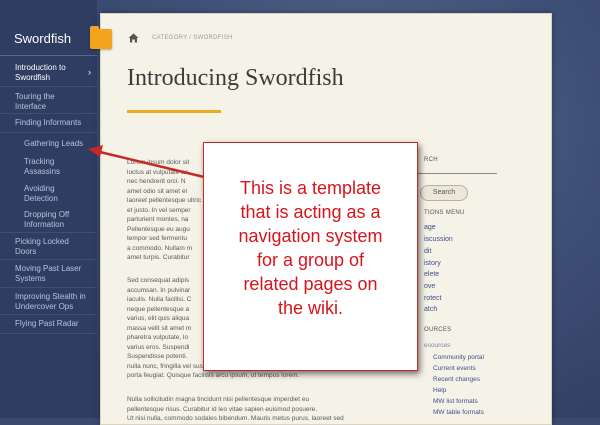  I want to click on resource-link-current-events: Current events, so click(454, 368).